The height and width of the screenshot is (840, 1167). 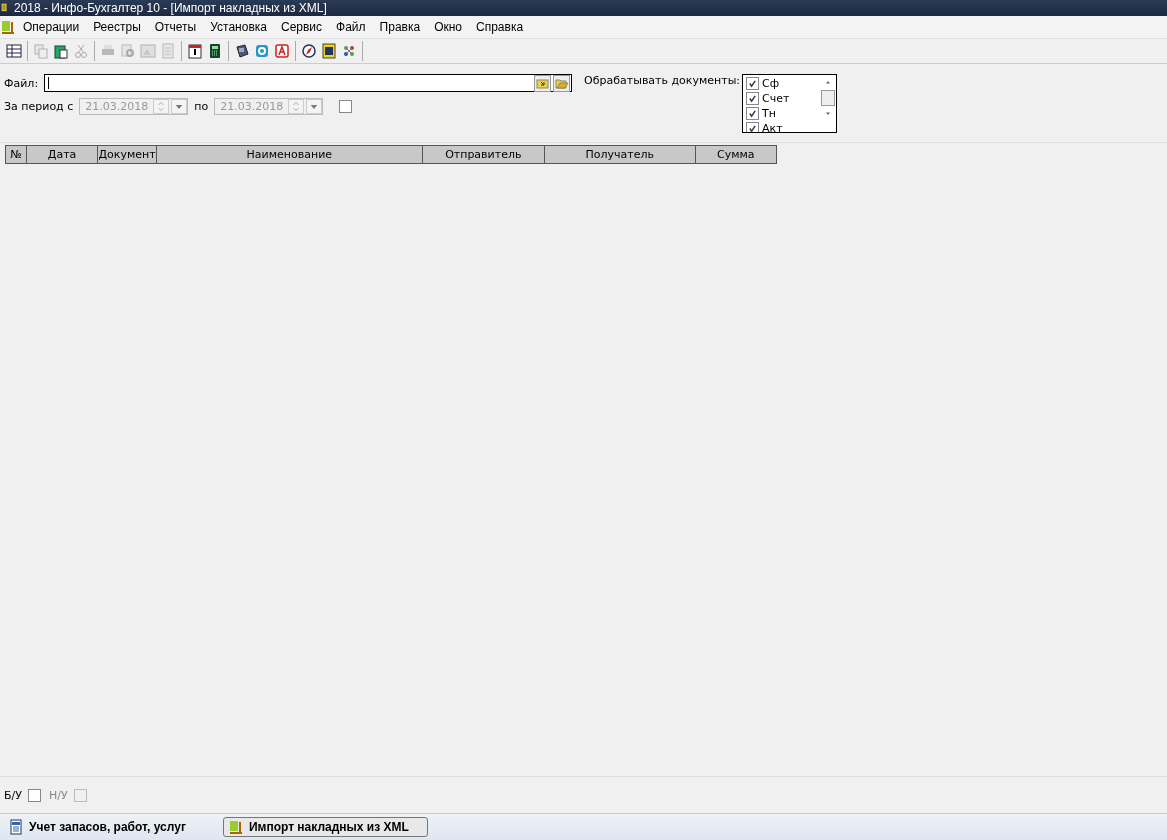 I want to click on menu-item: Отчеты, so click(x=175, y=27).